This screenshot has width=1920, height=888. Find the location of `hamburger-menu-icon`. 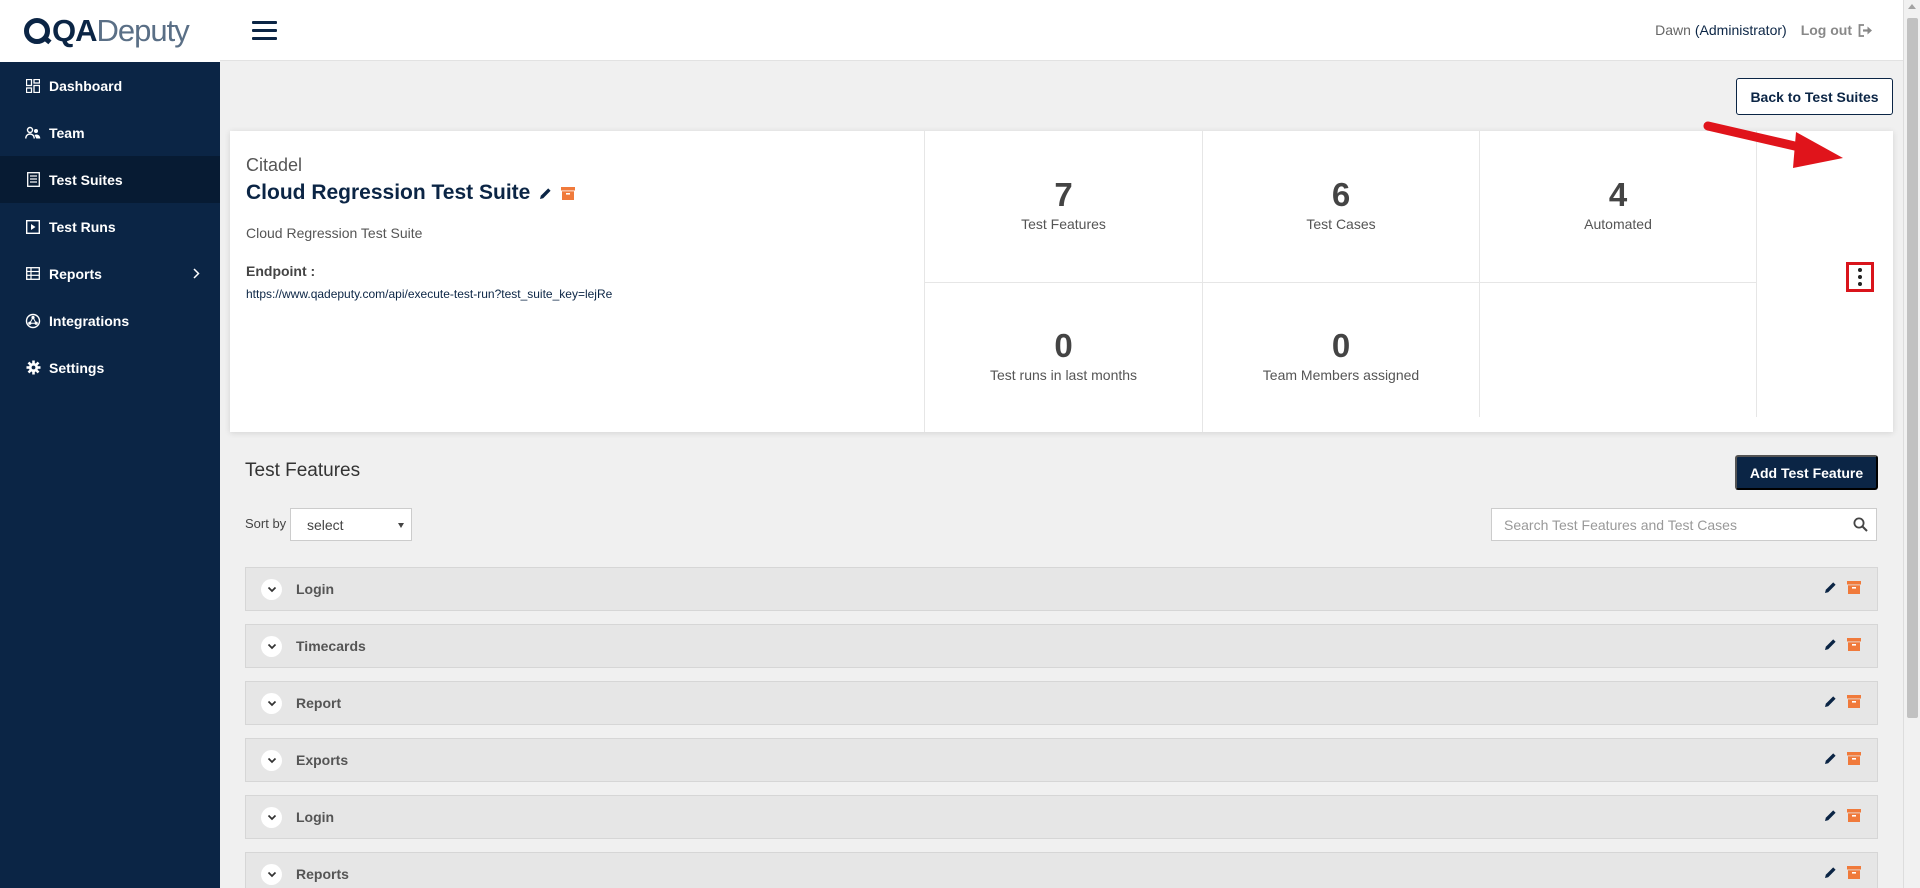

hamburger-menu-icon is located at coordinates (264, 31).